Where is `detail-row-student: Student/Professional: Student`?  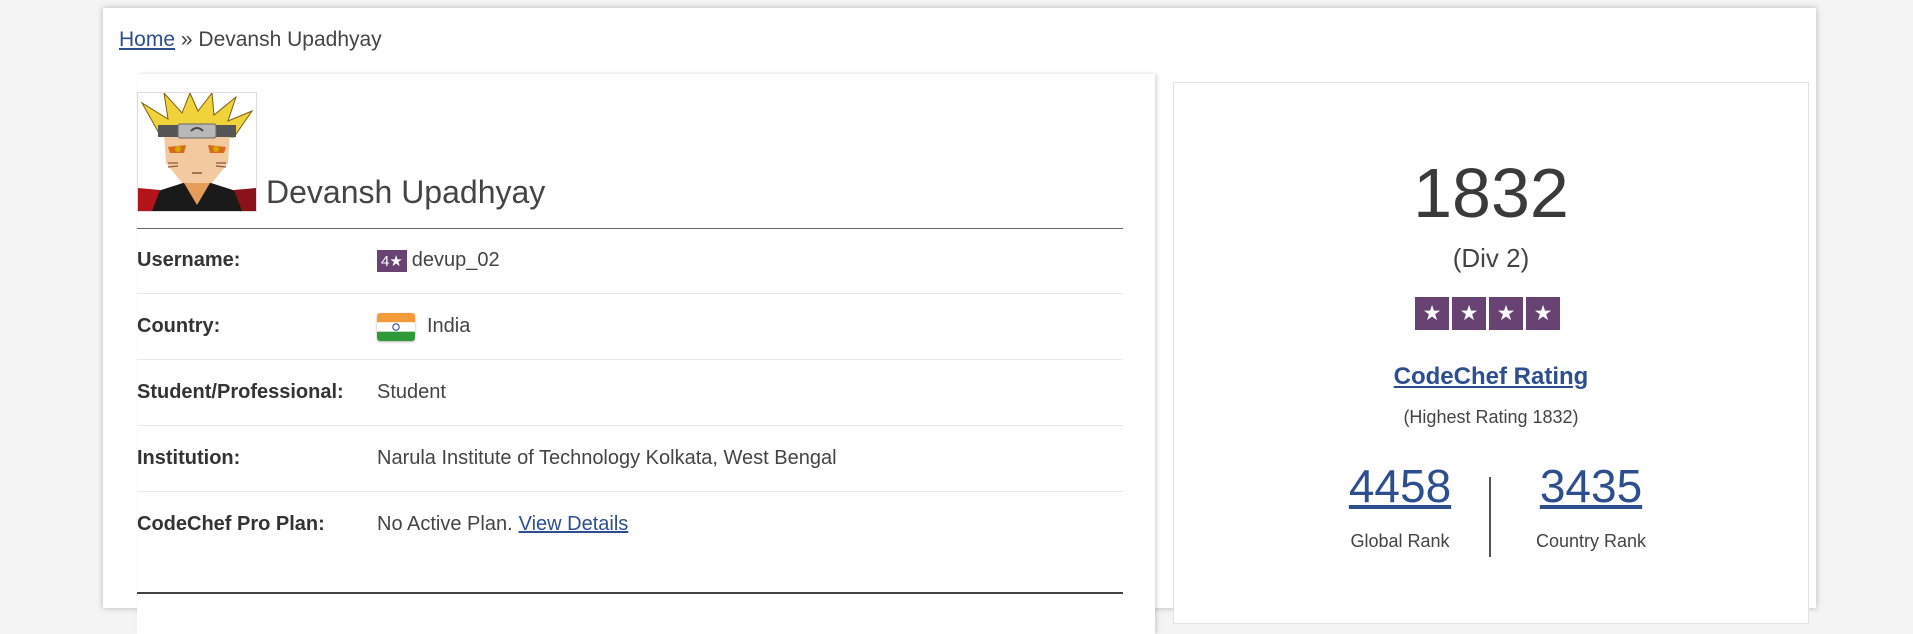
detail-row-student: Student/Professional: Student is located at coordinates (630, 393).